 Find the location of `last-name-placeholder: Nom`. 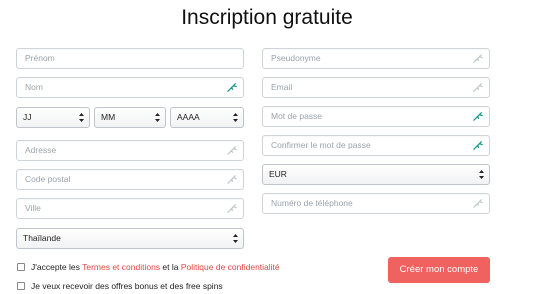

last-name-placeholder: Nom is located at coordinates (34, 87).